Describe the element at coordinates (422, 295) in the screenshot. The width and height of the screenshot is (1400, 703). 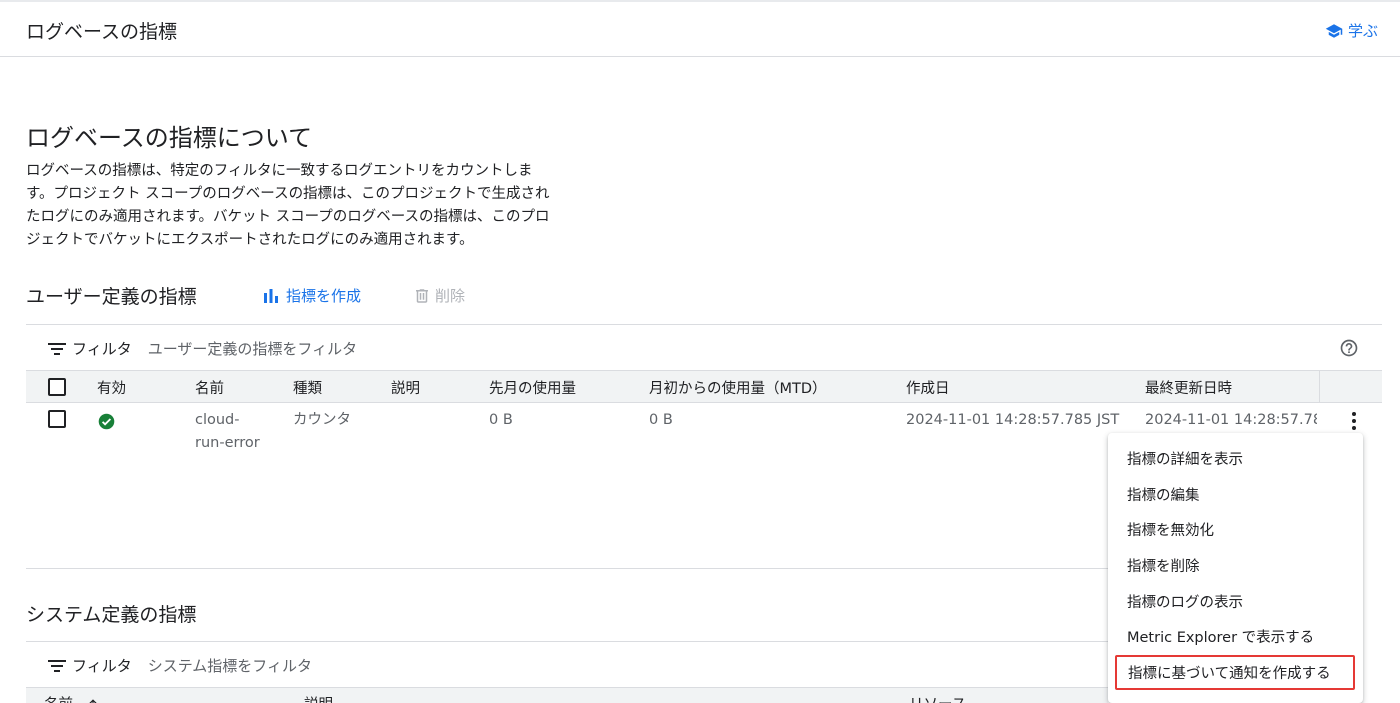
I see `trash-icon` at that location.